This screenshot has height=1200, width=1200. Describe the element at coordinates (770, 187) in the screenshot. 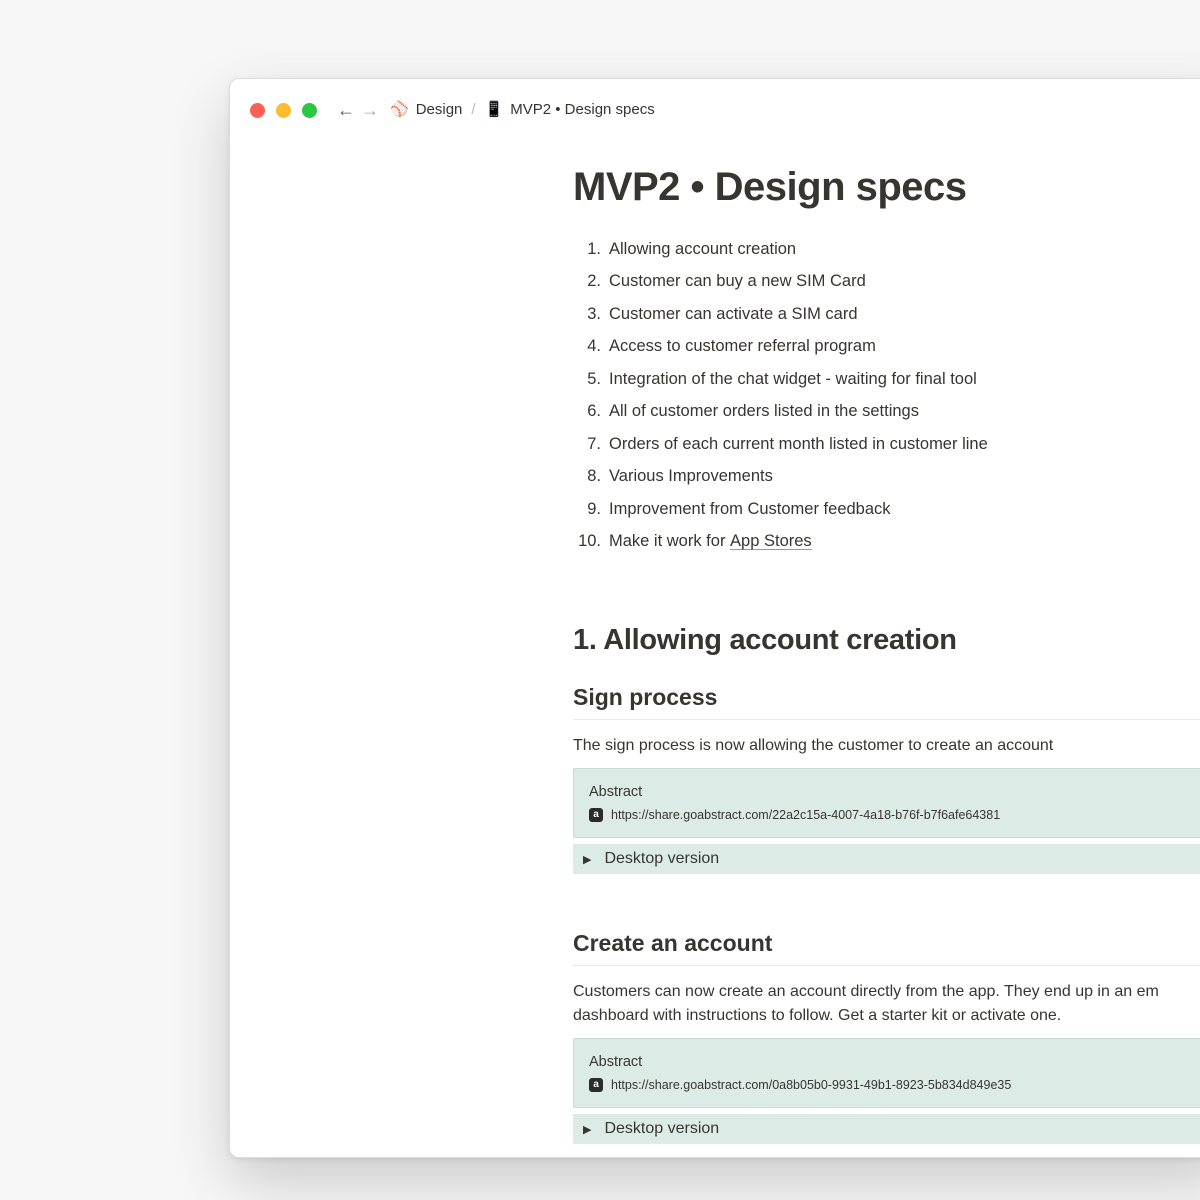

I see `page-title: MVP2 • Design specs` at that location.